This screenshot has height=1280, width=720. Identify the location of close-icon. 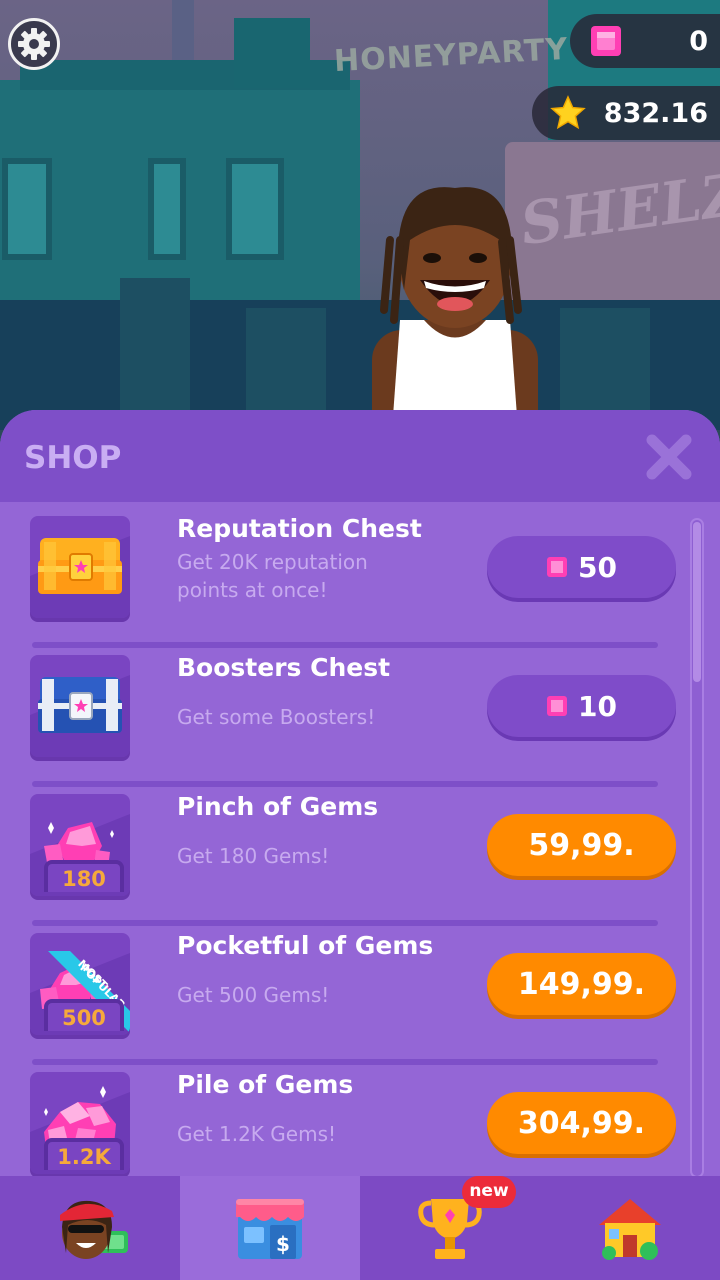
(669, 457).